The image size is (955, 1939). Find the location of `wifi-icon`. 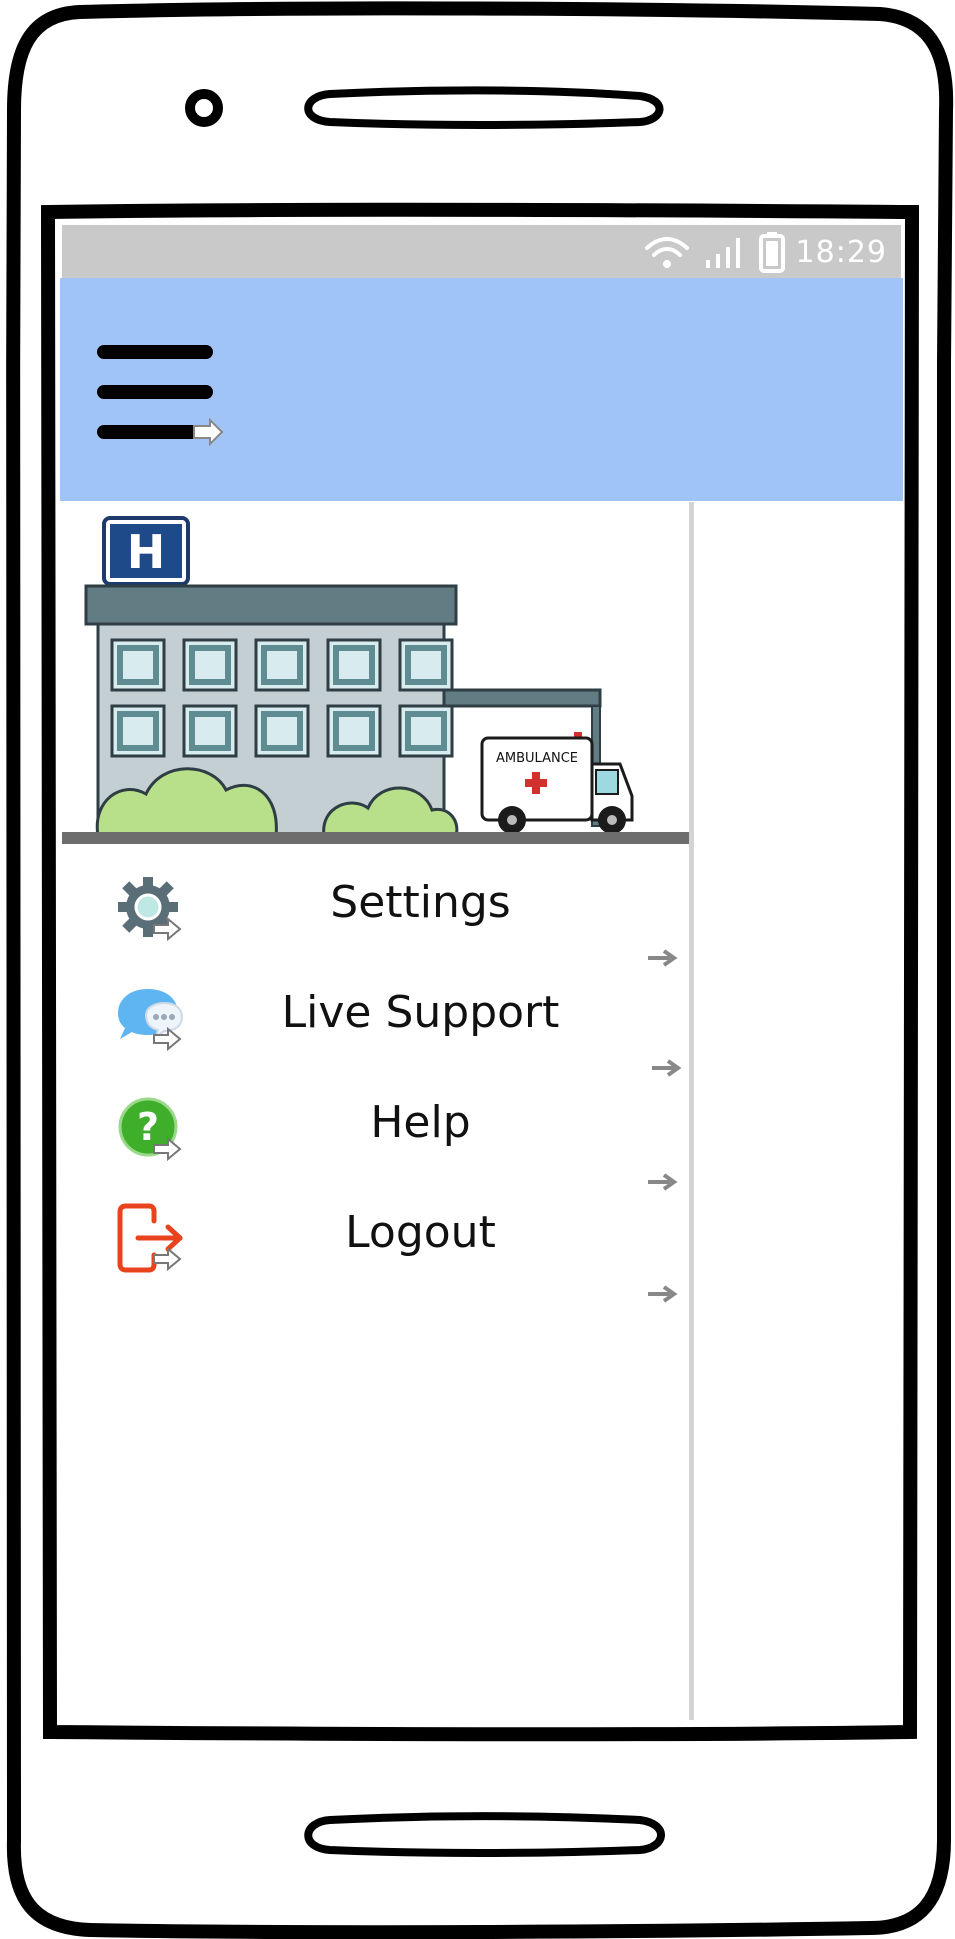

wifi-icon is located at coordinates (666, 252).